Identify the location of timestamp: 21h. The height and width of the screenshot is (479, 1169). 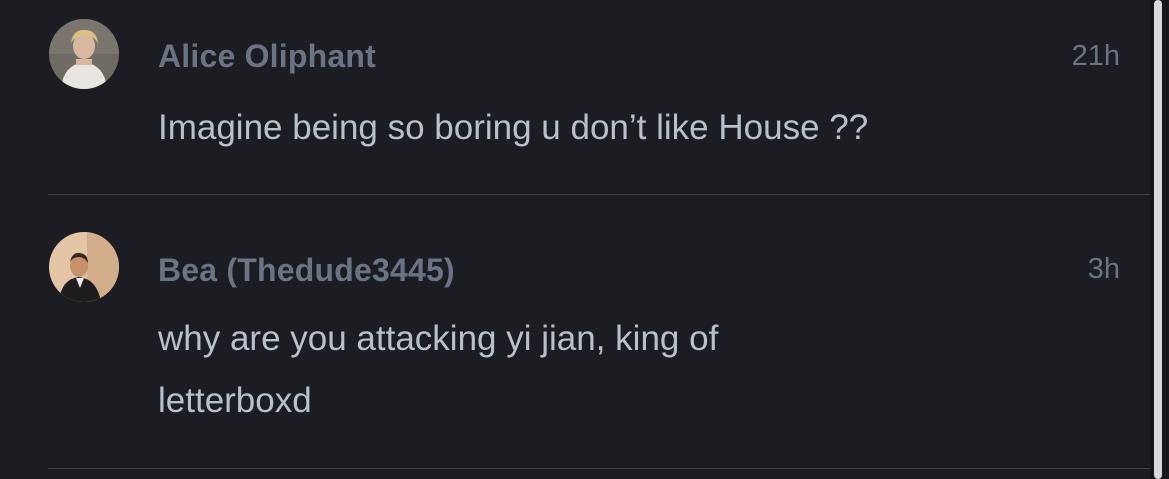
(1095, 56).